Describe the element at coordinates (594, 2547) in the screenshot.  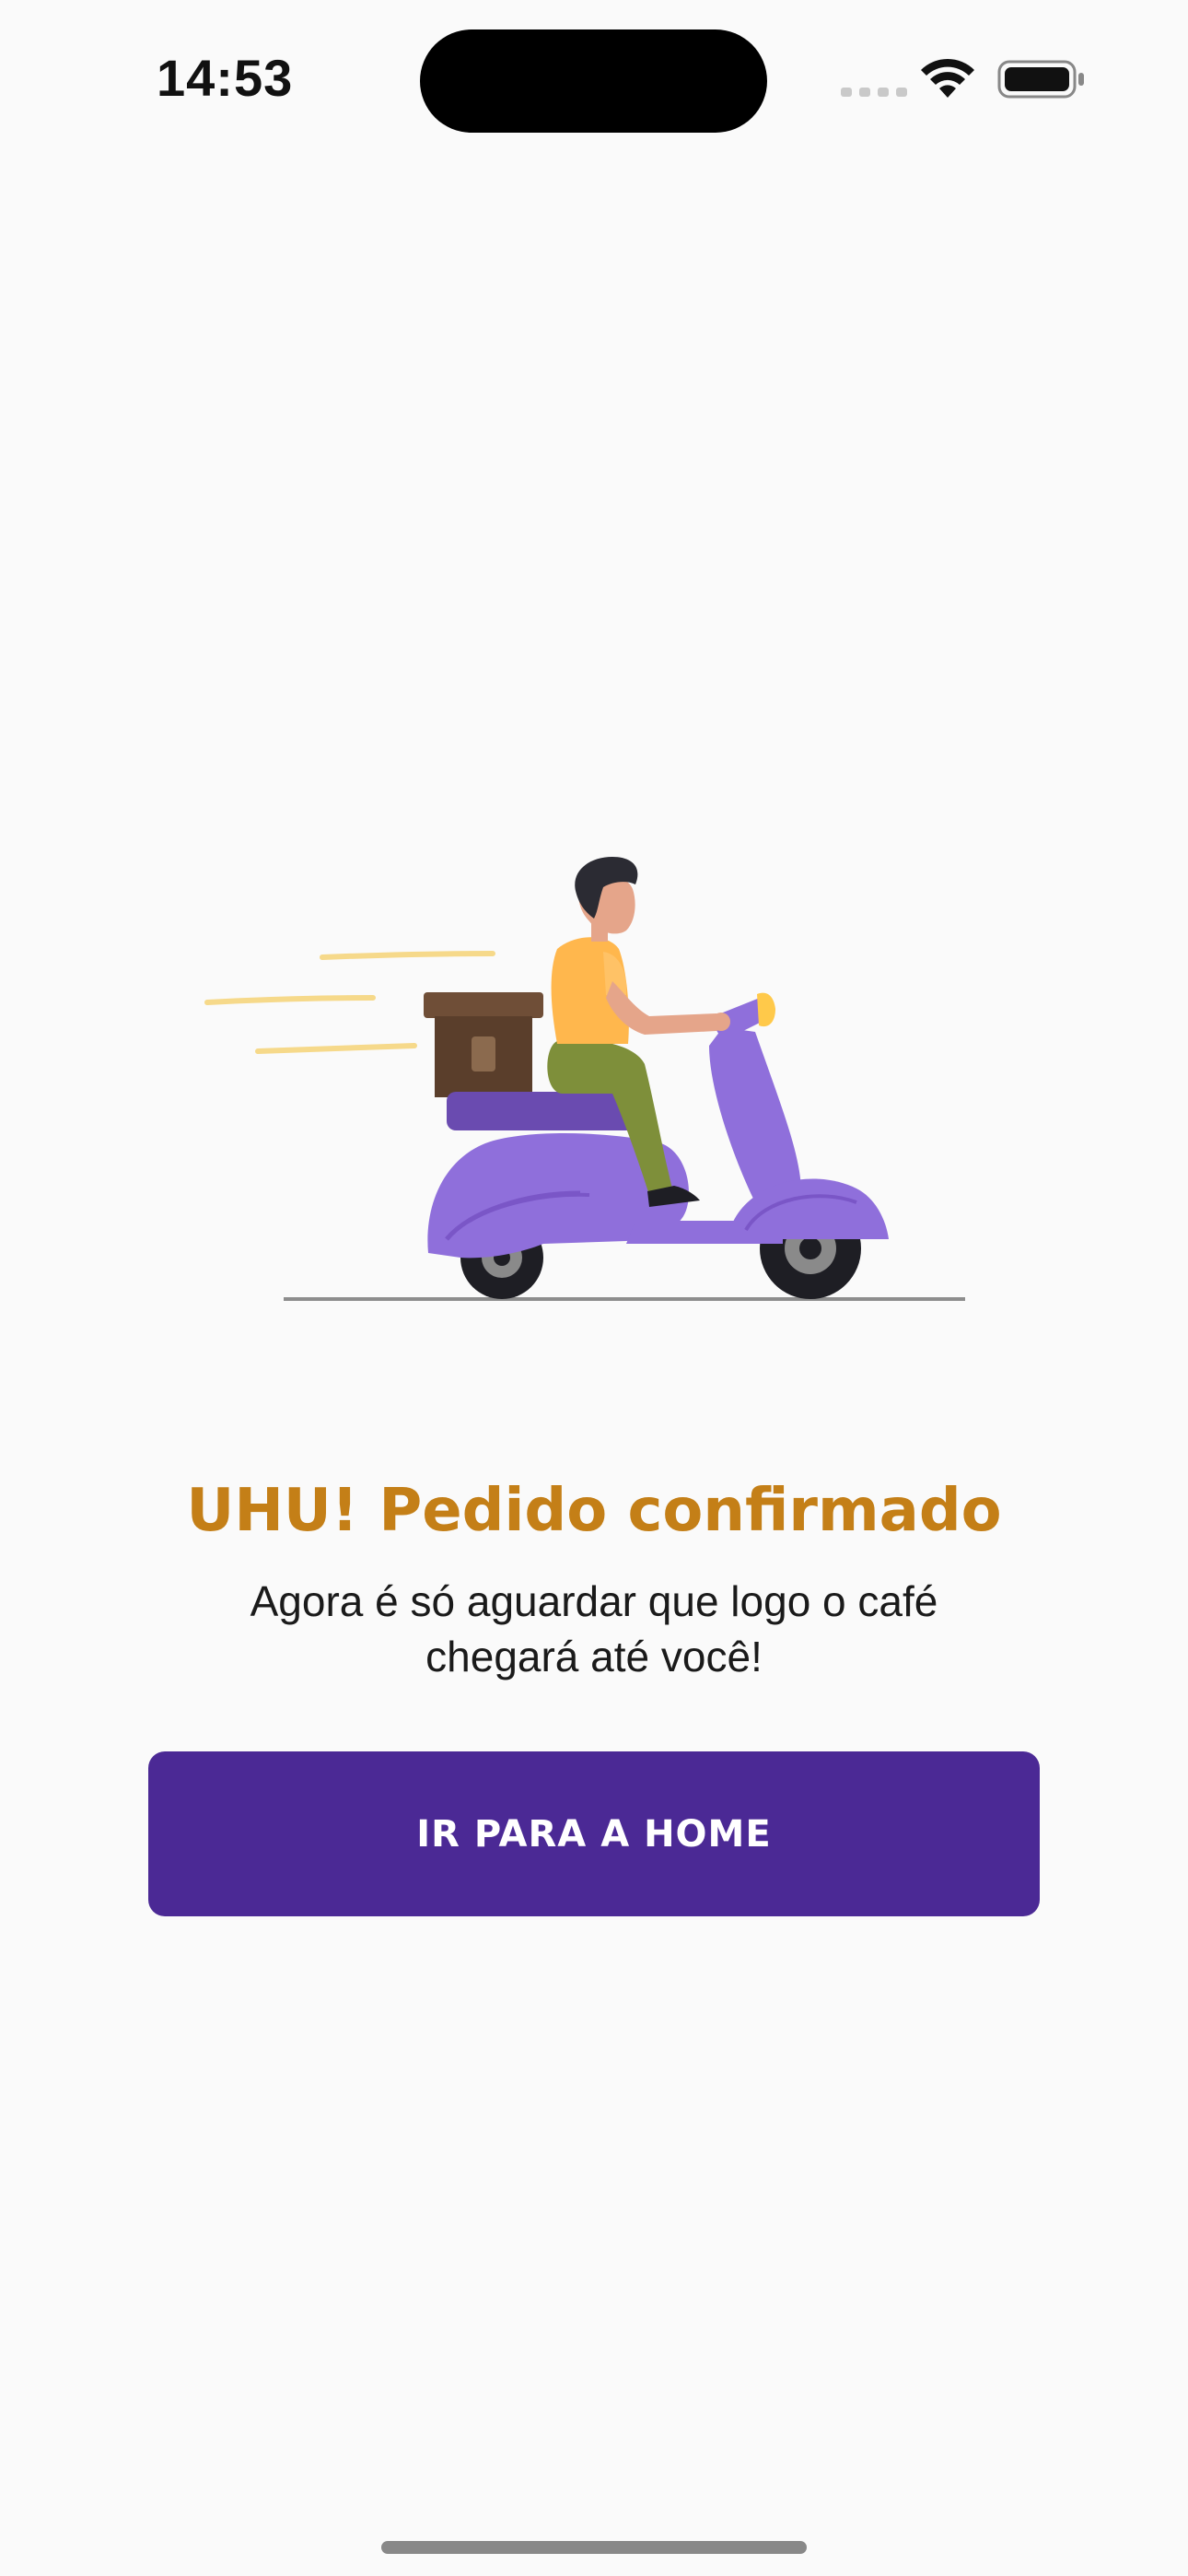
I see `home-indicator` at that location.